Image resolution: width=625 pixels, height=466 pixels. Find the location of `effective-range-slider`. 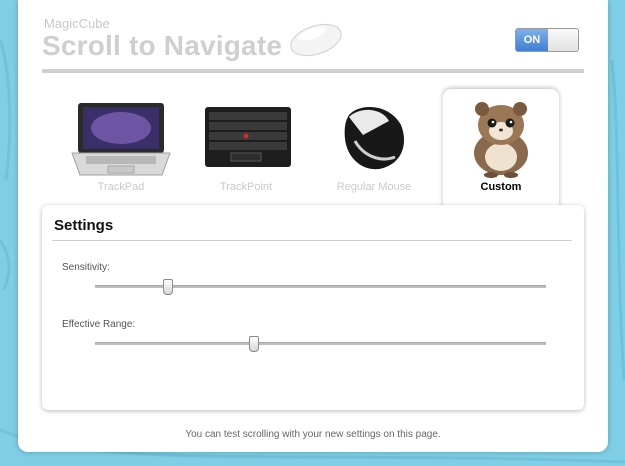

effective-range-slider is located at coordinates (320, 344).